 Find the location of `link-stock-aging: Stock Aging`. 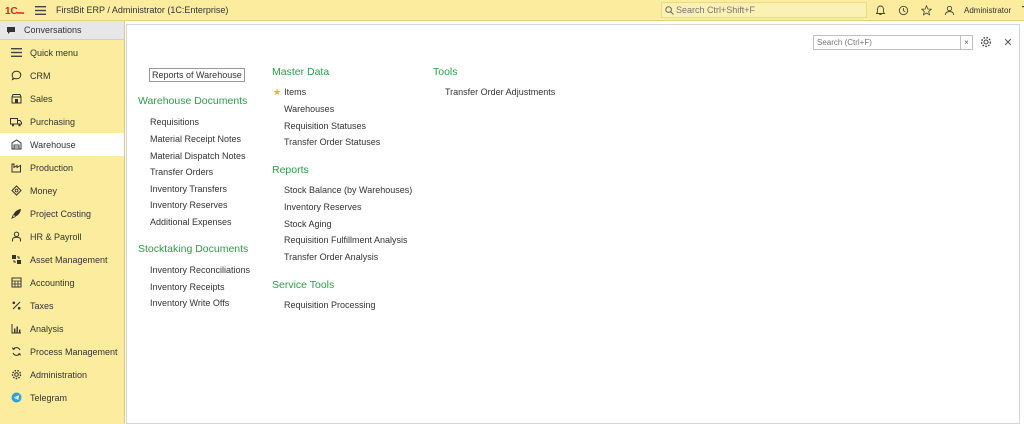

link-stock-aging: Stock Aging is located at coordinates (308, 224).